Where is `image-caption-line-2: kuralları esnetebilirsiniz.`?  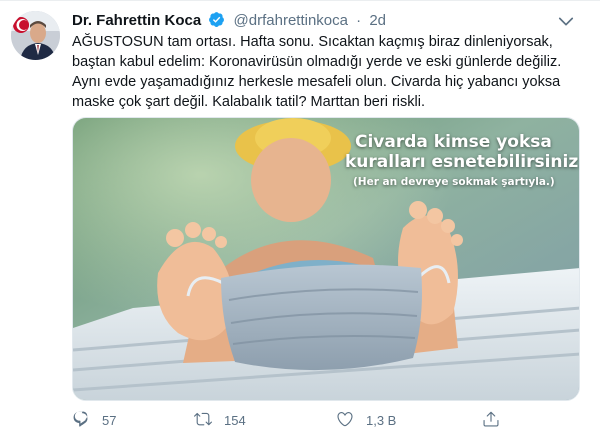 image-caption-line-2: kuralları esnetebilirsiniz. is located at coordinates (462, 162).